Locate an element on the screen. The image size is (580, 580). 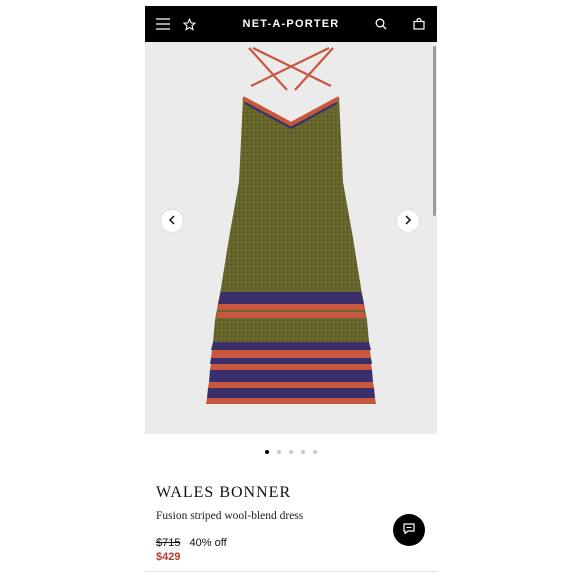
chevron-right-icon is located at coordinates (408, 221).